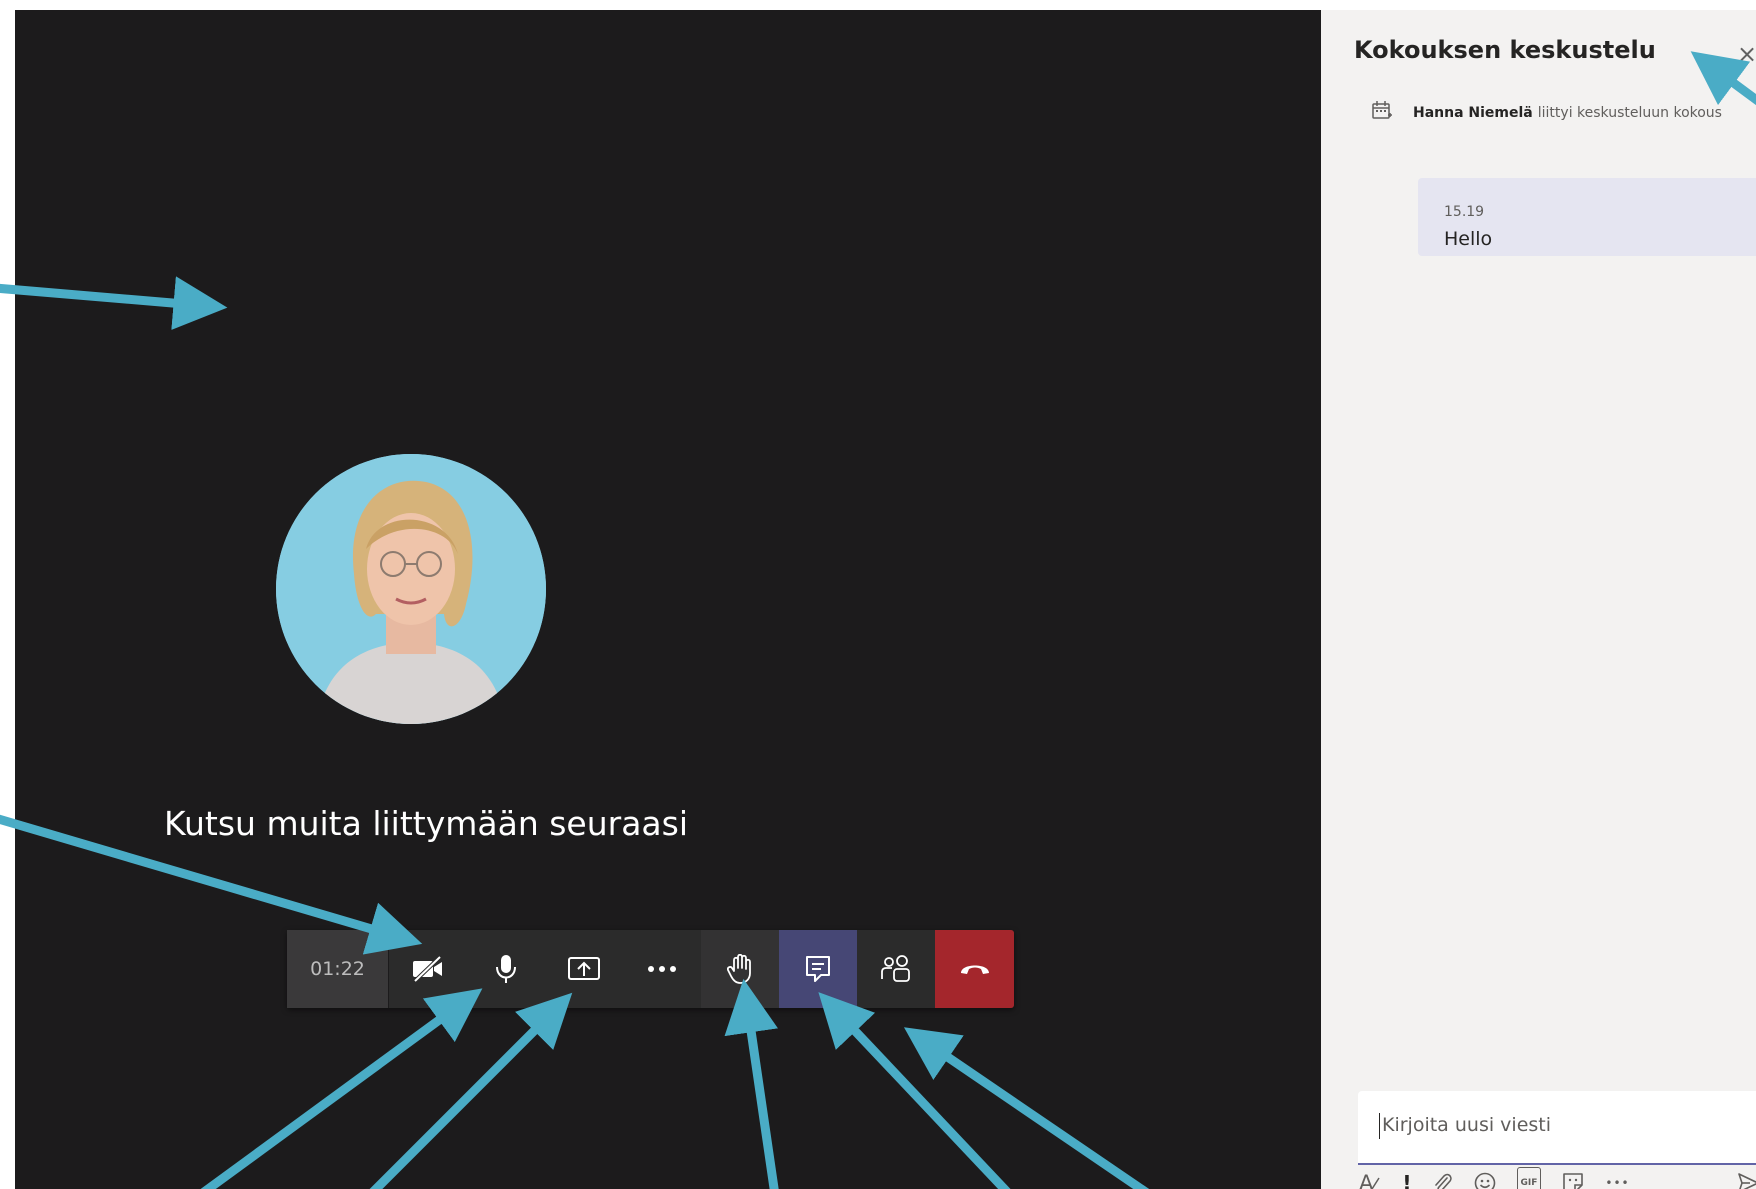 This screenshot has width=1756, height=1189. What do you see at coordinates (1026, 1108) in the screenshot?
I see `annotation-arrow-participants` at bounding box center [1026, 1108].